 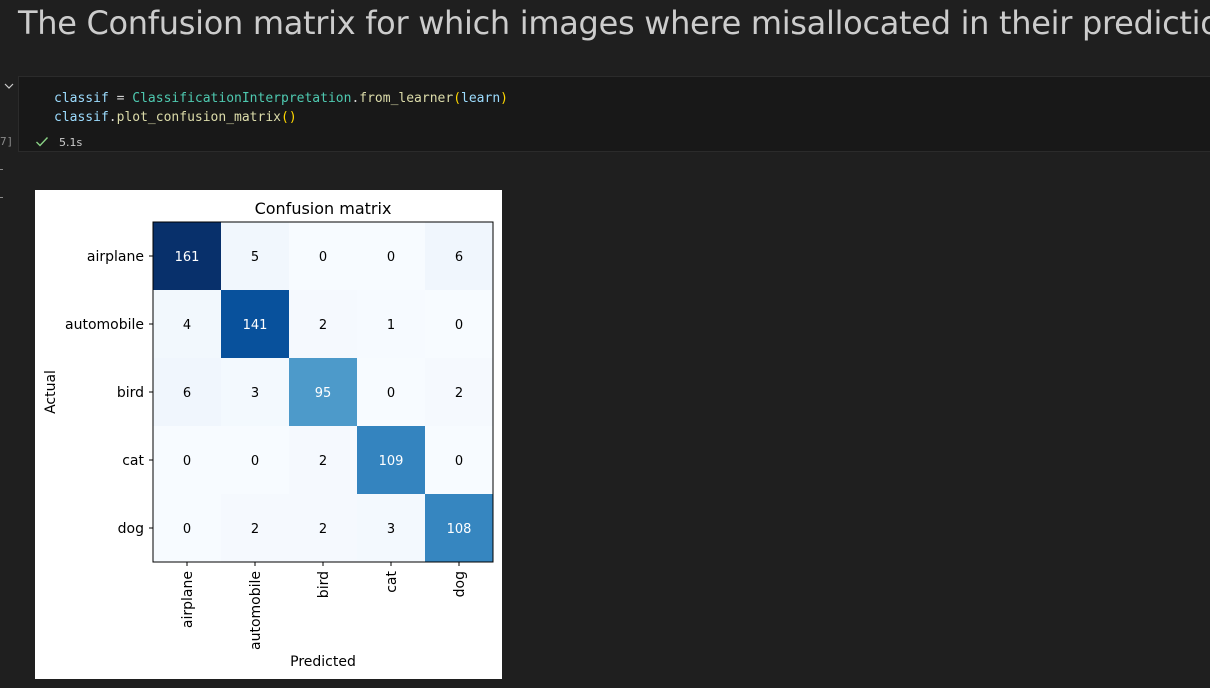 What do you see at coordinates (104, 325) in the screenshot?
I see `y-tick-label: automobile` at bounding box center [104, 325].